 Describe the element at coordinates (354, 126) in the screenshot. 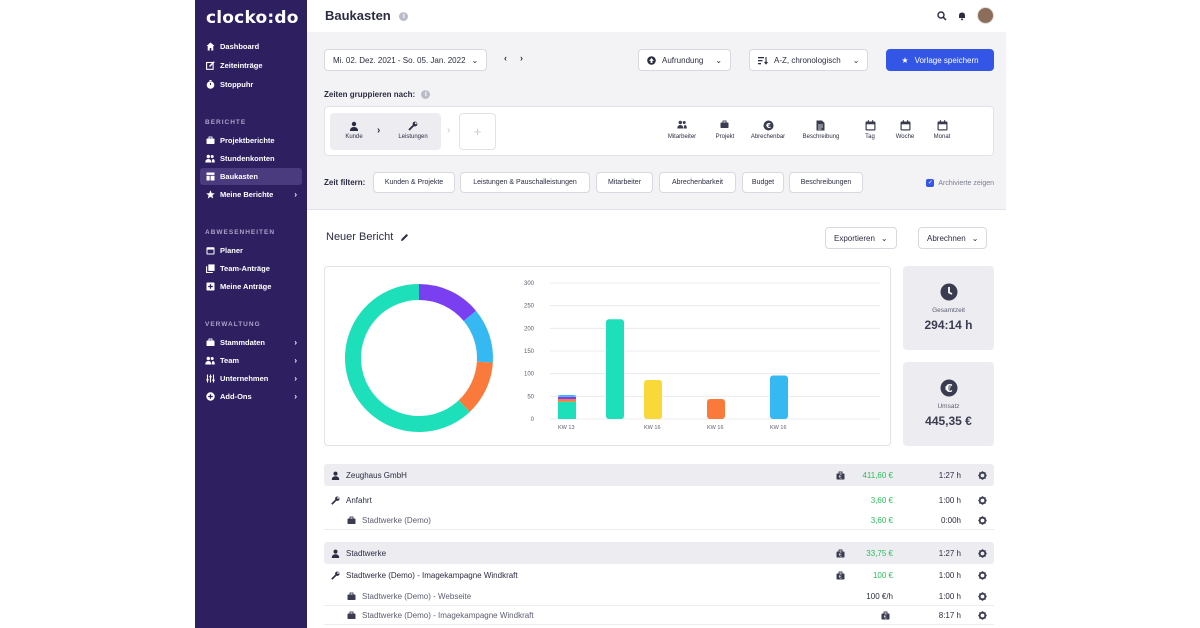

I see `user-icon` at that location.